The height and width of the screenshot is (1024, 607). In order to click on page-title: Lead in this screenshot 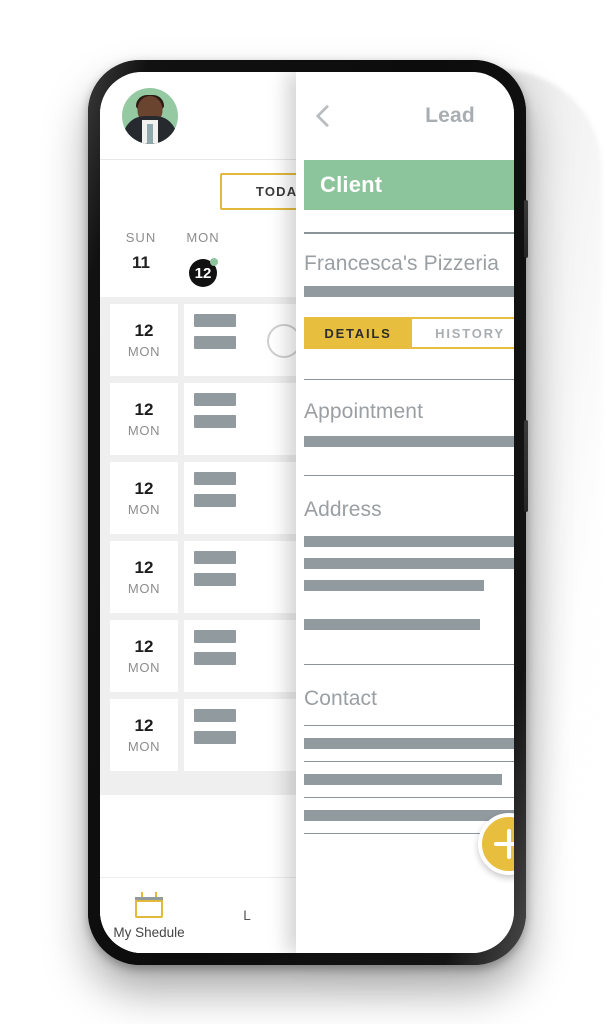, I will do `click(450, 115)`.